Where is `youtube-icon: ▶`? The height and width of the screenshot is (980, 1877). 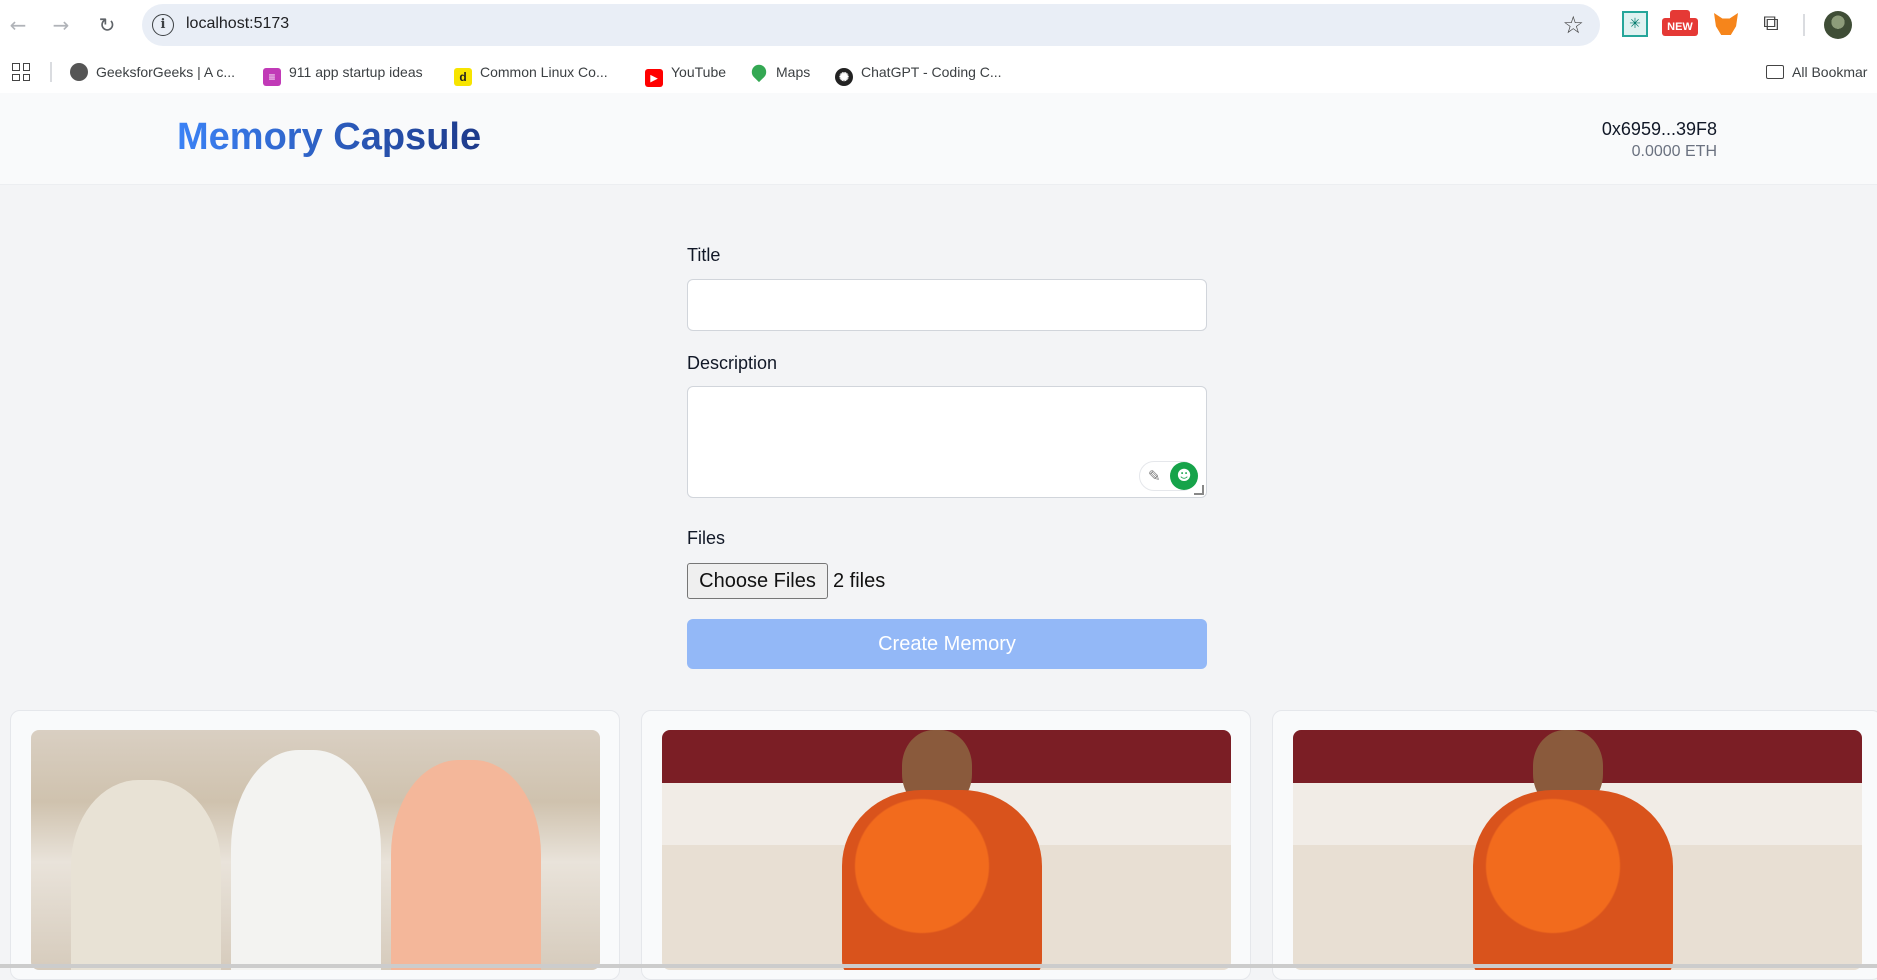
youtube-icon: ▶ is located at coordinates (654, 78).